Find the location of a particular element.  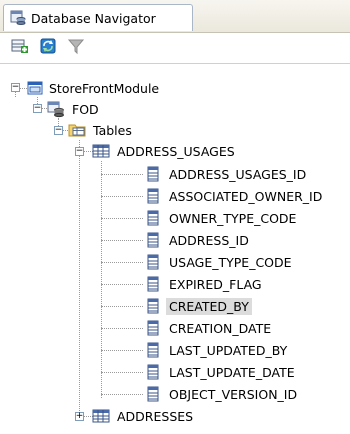

tab-database-navigator: Database Navigator is located at coordinates (98, 17).